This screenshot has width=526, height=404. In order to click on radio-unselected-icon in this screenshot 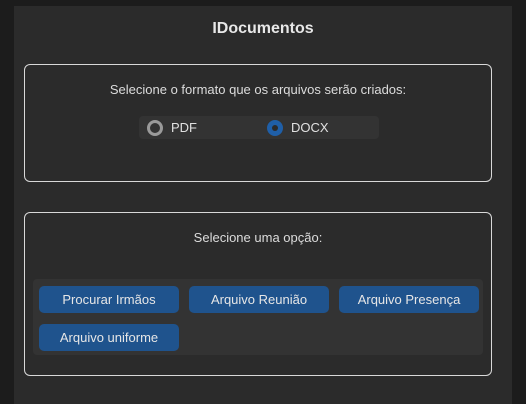, I will do `click(155, 127)`.